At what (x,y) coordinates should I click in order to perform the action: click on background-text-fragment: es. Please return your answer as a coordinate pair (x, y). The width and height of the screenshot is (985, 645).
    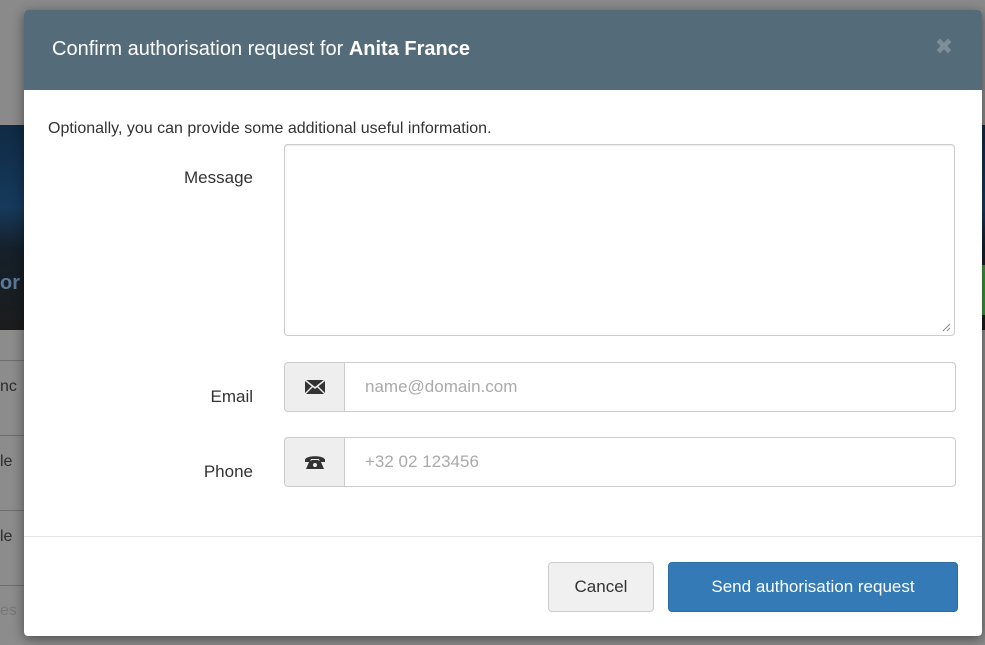
    Looking at the image, I should click on (8, 610).